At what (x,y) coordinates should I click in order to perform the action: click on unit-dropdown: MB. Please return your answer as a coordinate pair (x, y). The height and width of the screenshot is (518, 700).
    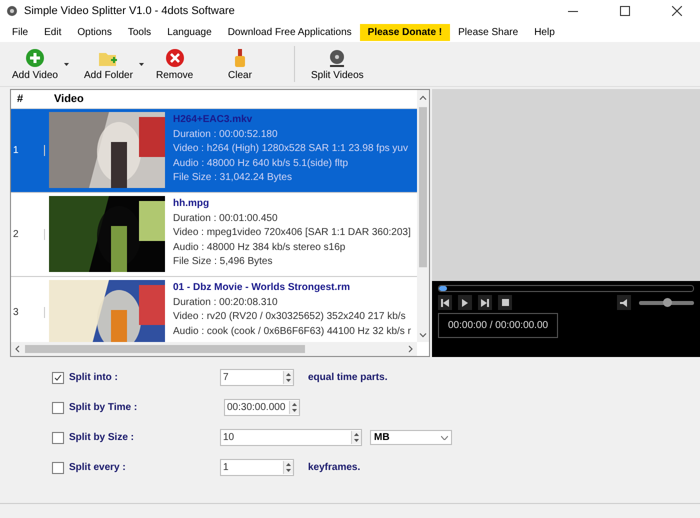
    Looking at the image, I should click on (411, 437).